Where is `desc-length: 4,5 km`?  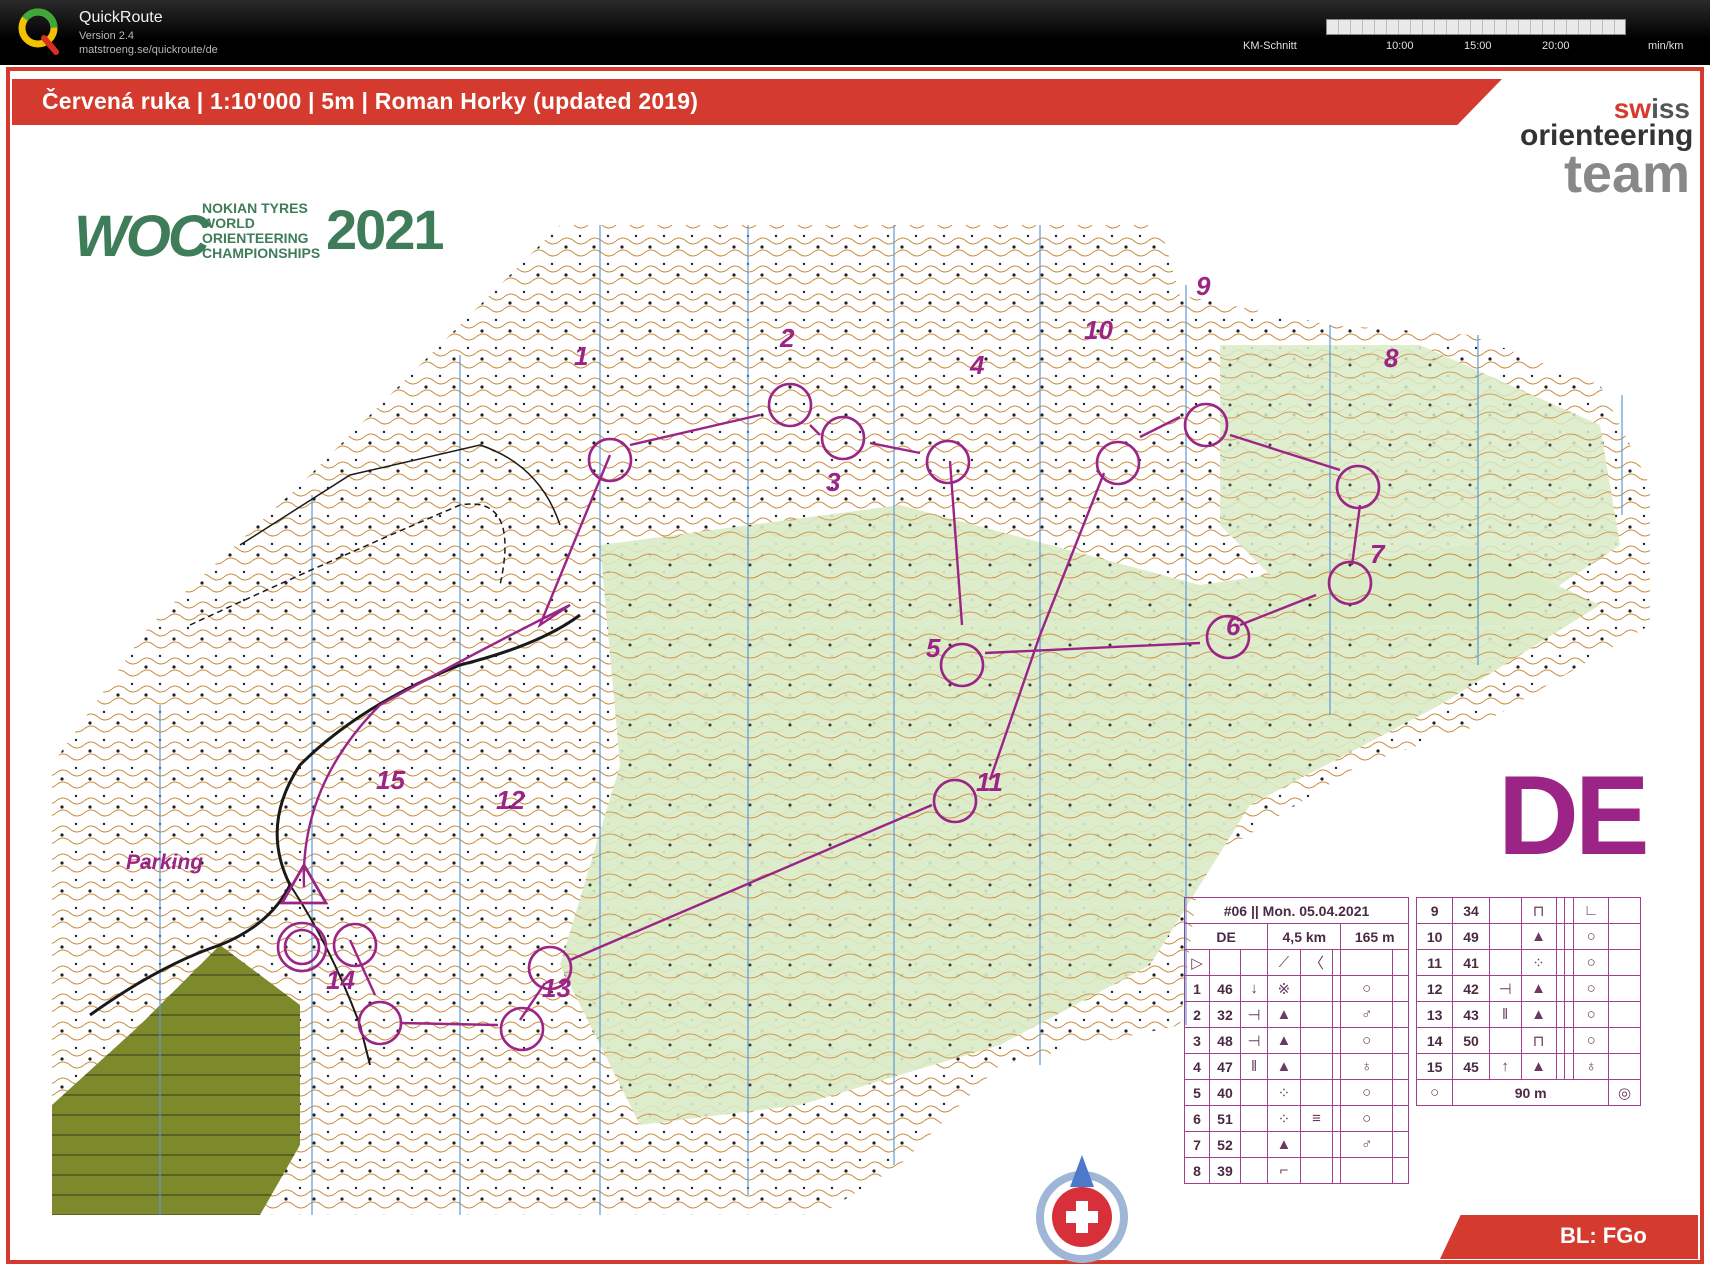 desc-length: 4,5 km is located at coordinates (1304, 936).